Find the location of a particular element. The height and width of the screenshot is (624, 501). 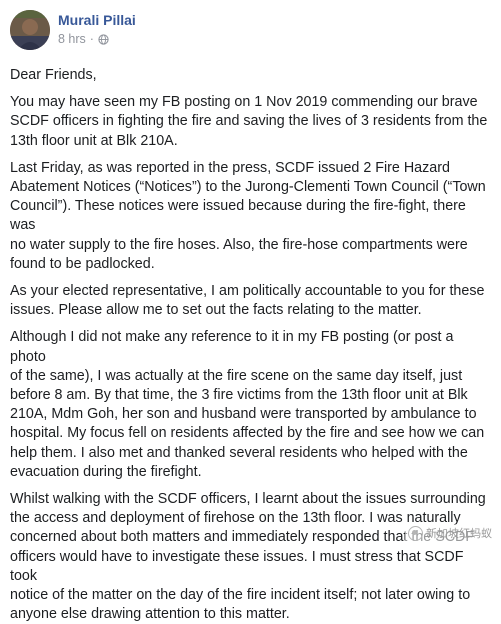

post-time: 8 hrs is located at coordinates (72, 39).